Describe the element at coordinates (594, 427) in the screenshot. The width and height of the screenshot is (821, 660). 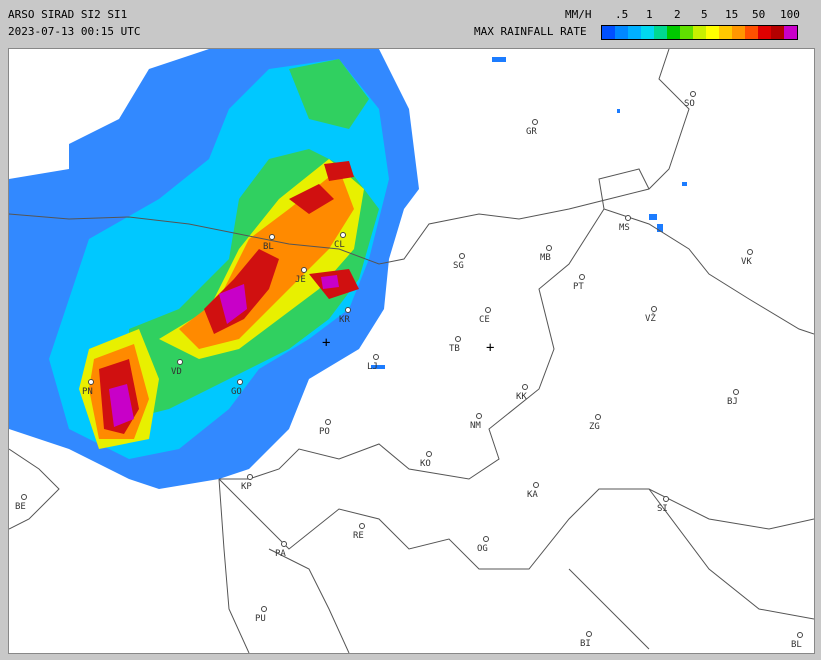
I see `city-code: ZG` at that location.